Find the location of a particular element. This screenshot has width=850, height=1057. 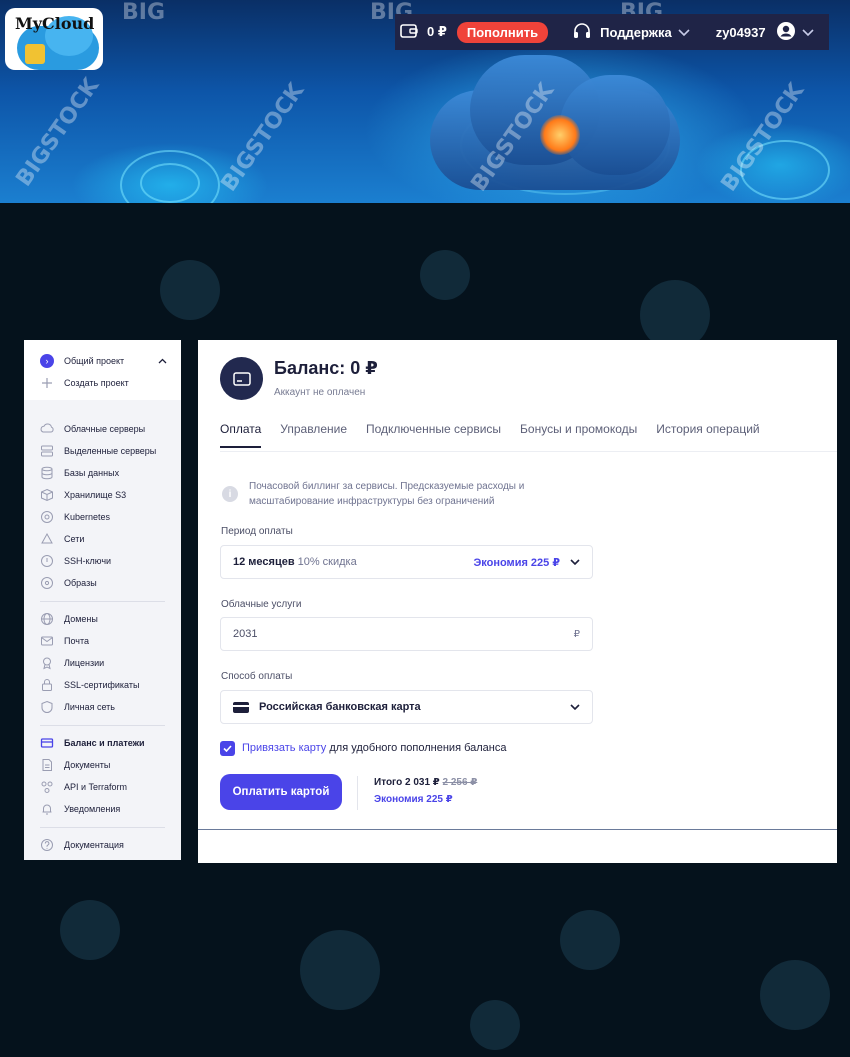

tab-history: История операций is located at coordinates (707, 435).